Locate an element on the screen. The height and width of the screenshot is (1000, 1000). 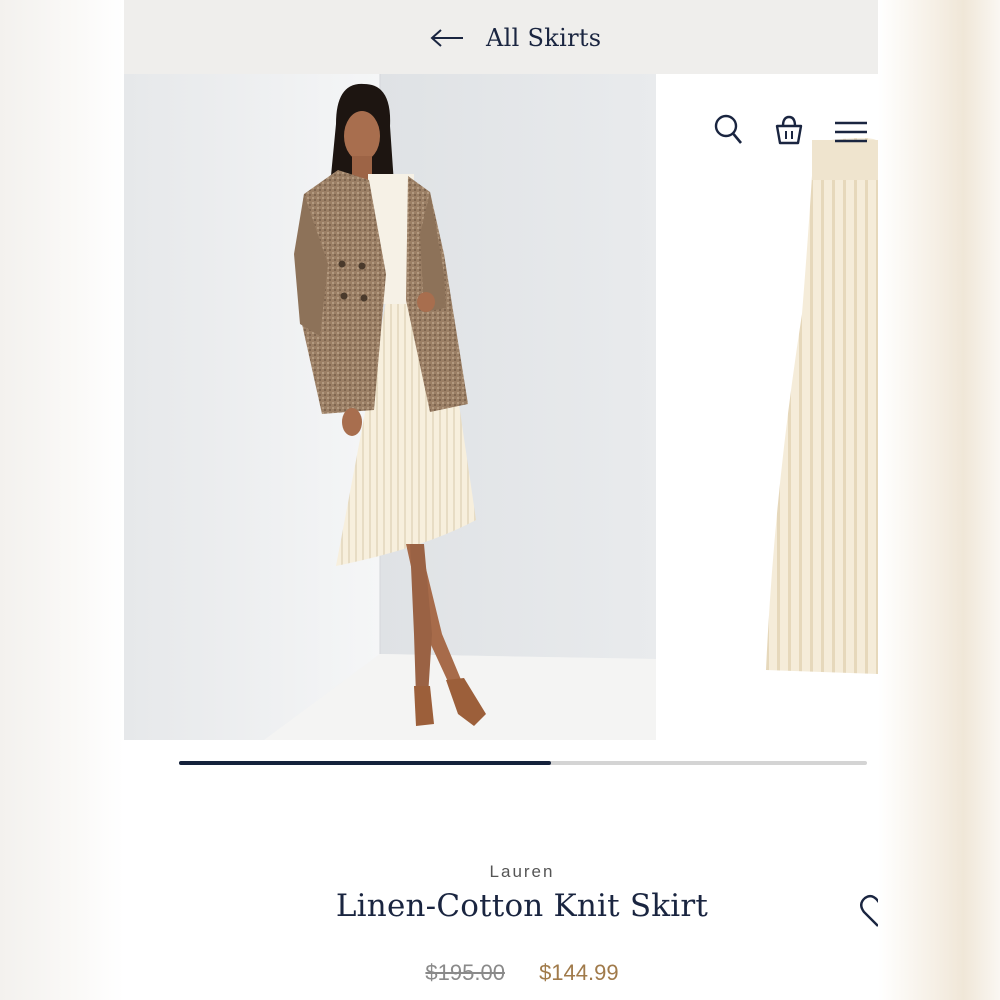
gallery-progress-bar is located at coordinates (523, 763).